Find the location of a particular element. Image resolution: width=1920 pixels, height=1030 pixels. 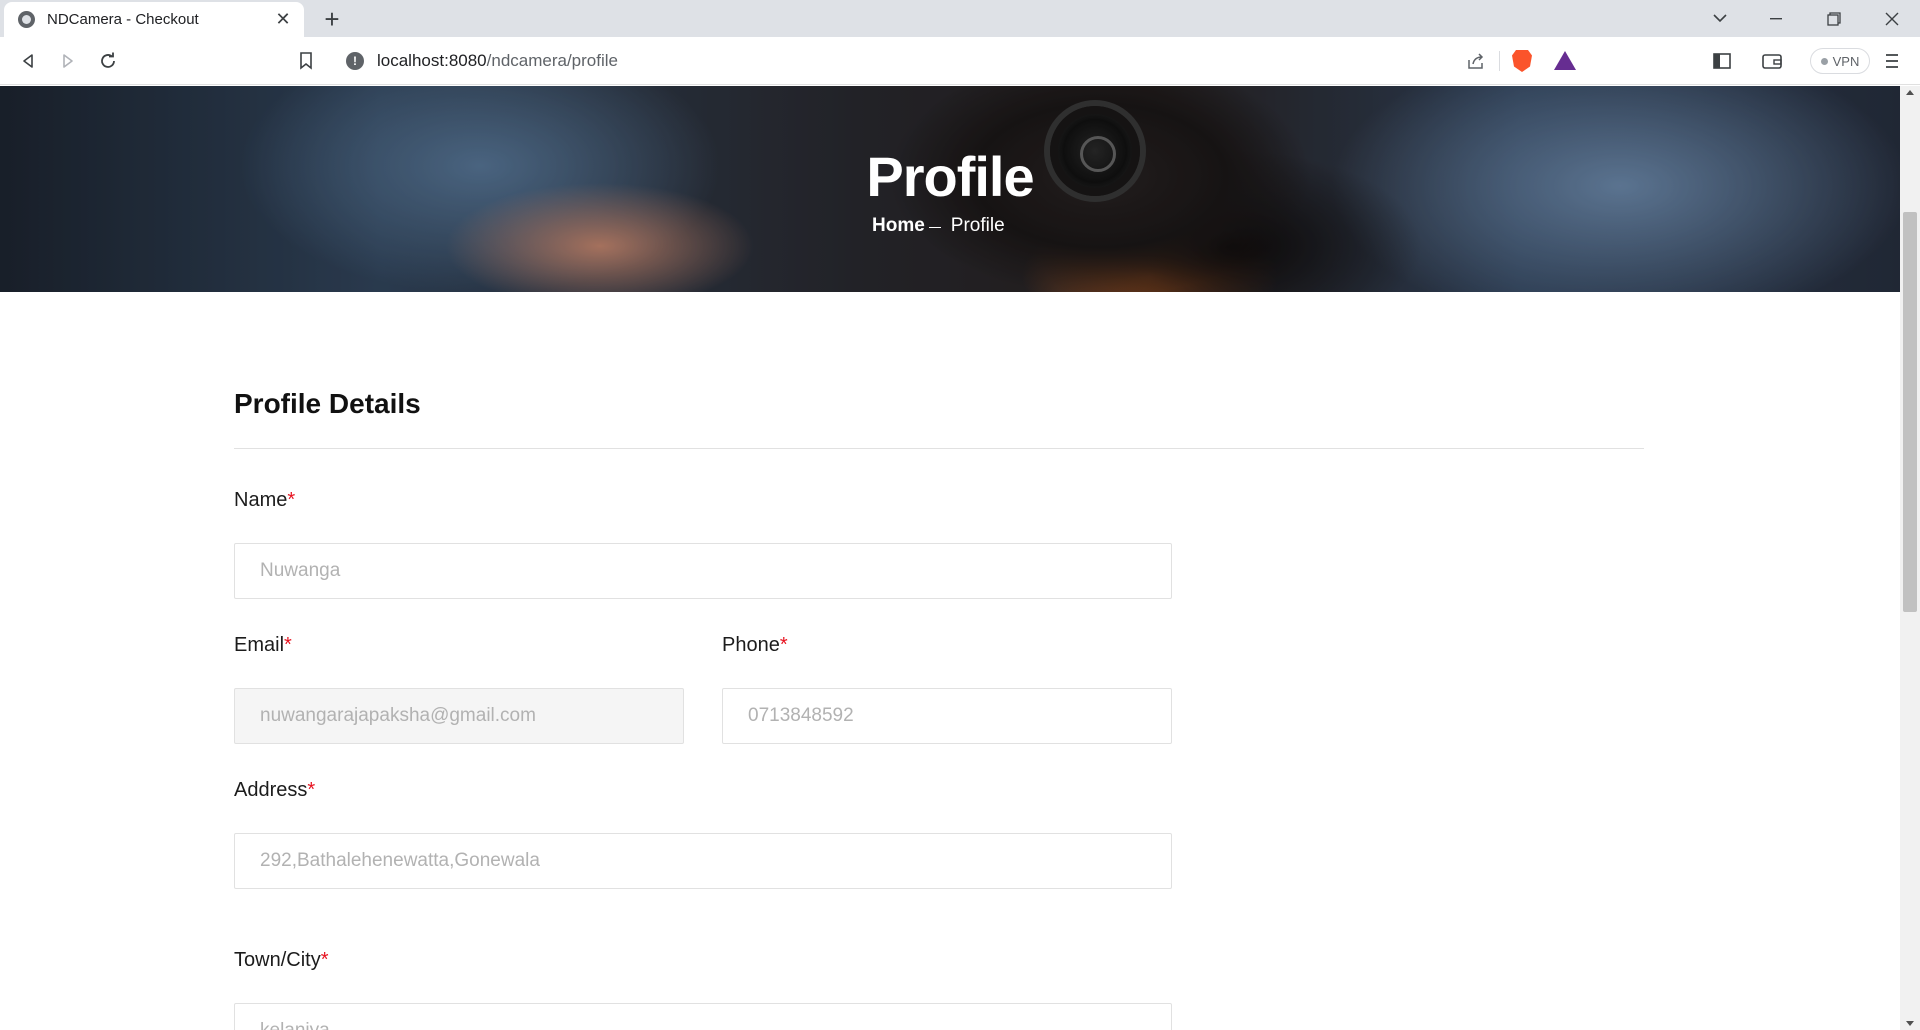

name-input is located at coordinates (703, 571).